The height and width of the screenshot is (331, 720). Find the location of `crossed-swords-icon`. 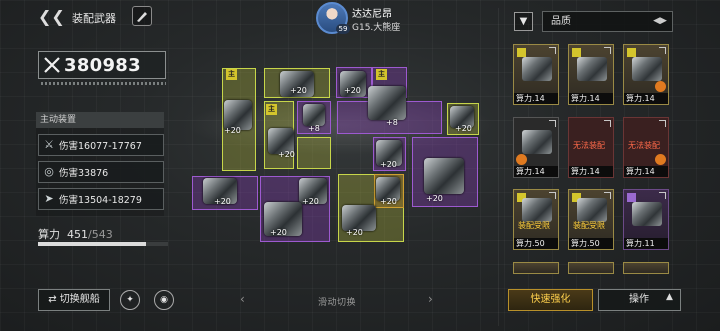

crossed-swords-icon is located at coordinates (52, 65).